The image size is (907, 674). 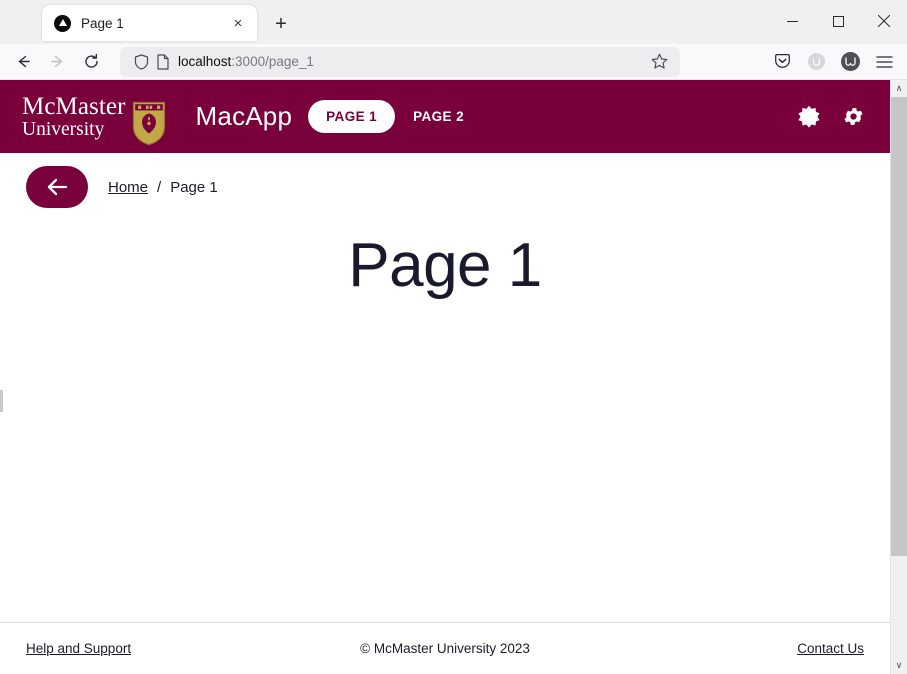 What do you see at coordinates (244, 116) in the screenshot?
I see `app-name: MacApp` at bounding box center [244, 116].